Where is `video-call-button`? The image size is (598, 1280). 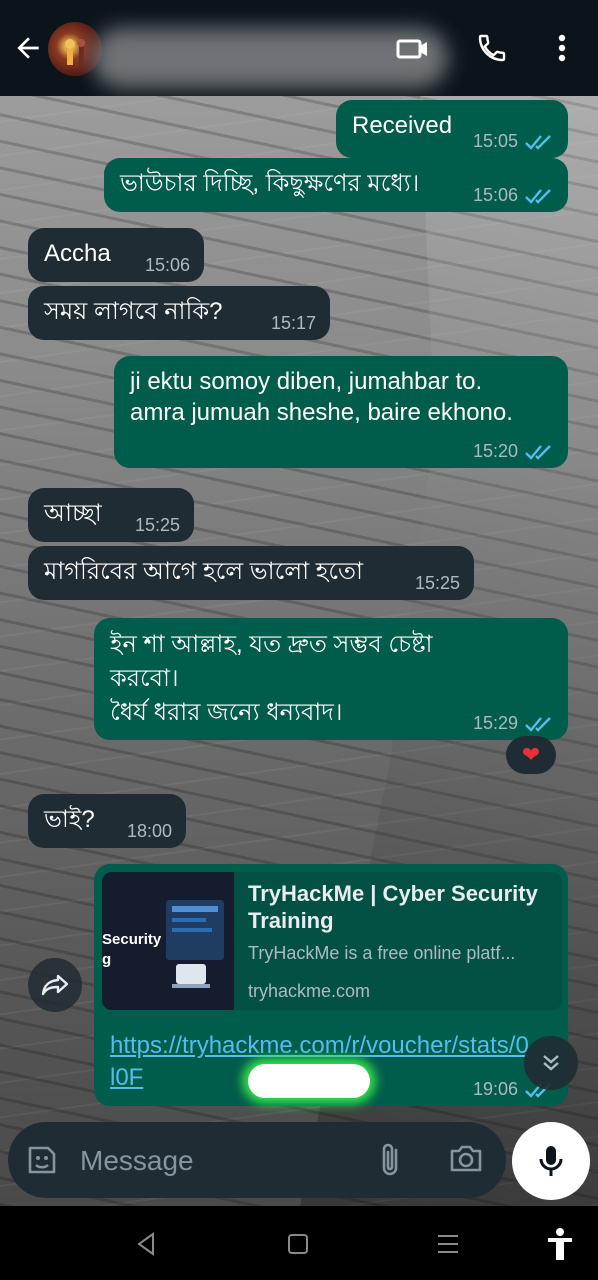 video-call-button is located at coordinates (412, 48).